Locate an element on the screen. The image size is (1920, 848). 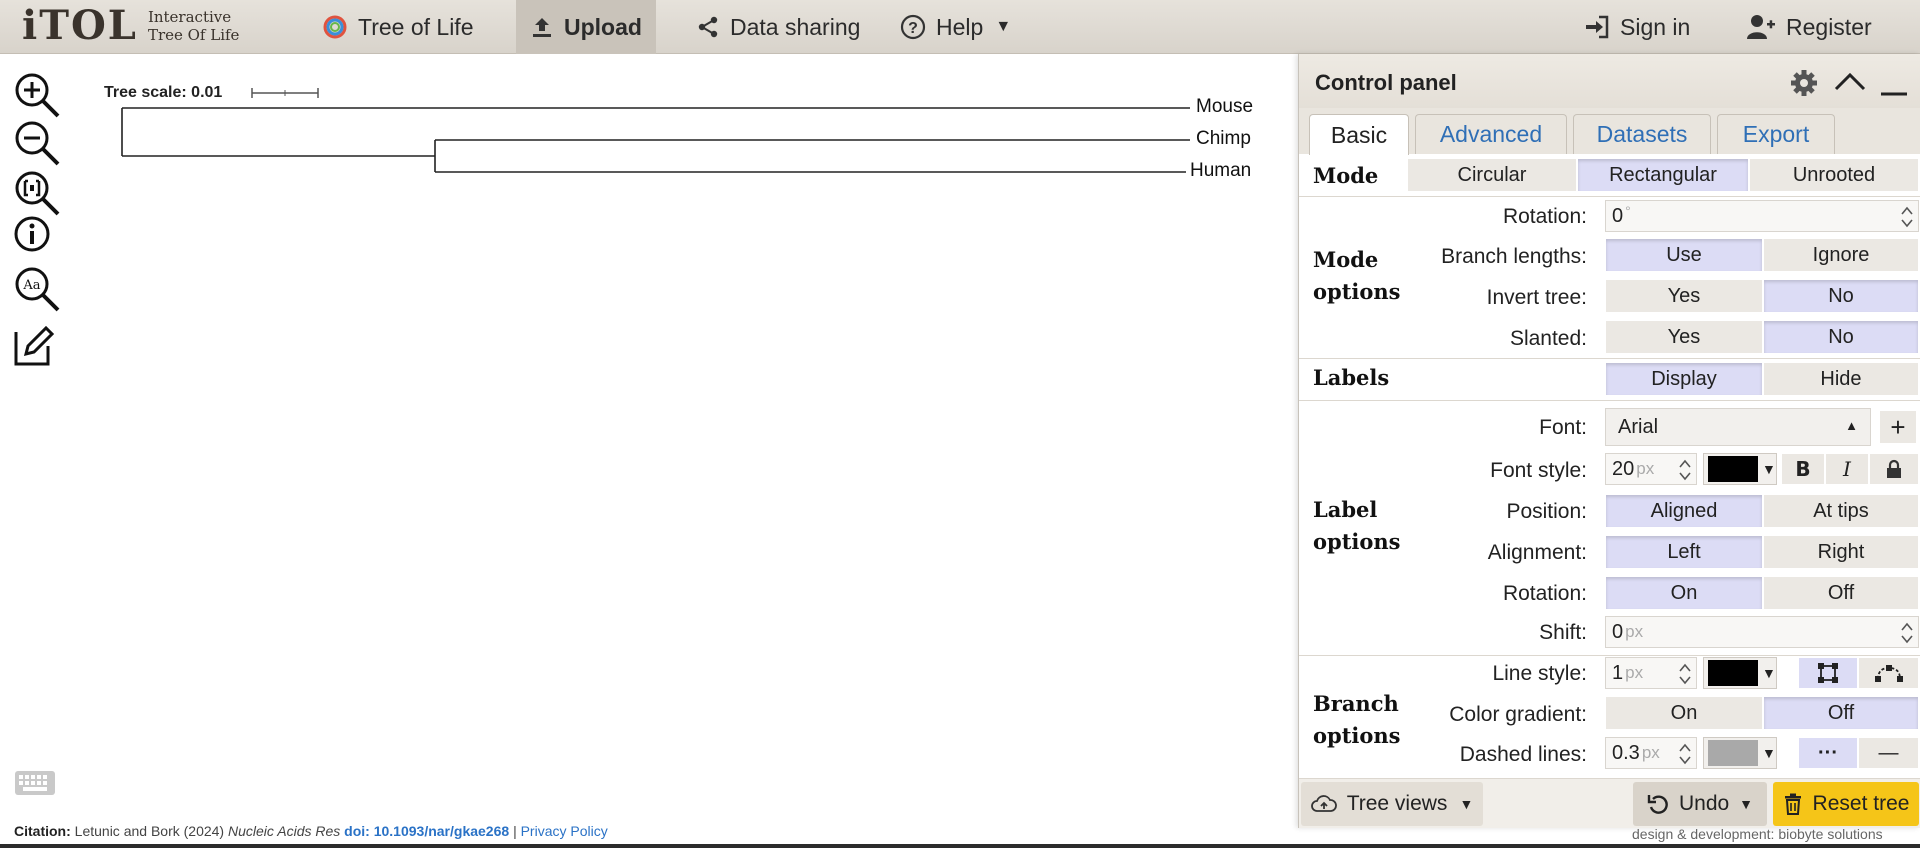
privacy-policy-link: Privacy Policy is located at coordinates (564, 831).